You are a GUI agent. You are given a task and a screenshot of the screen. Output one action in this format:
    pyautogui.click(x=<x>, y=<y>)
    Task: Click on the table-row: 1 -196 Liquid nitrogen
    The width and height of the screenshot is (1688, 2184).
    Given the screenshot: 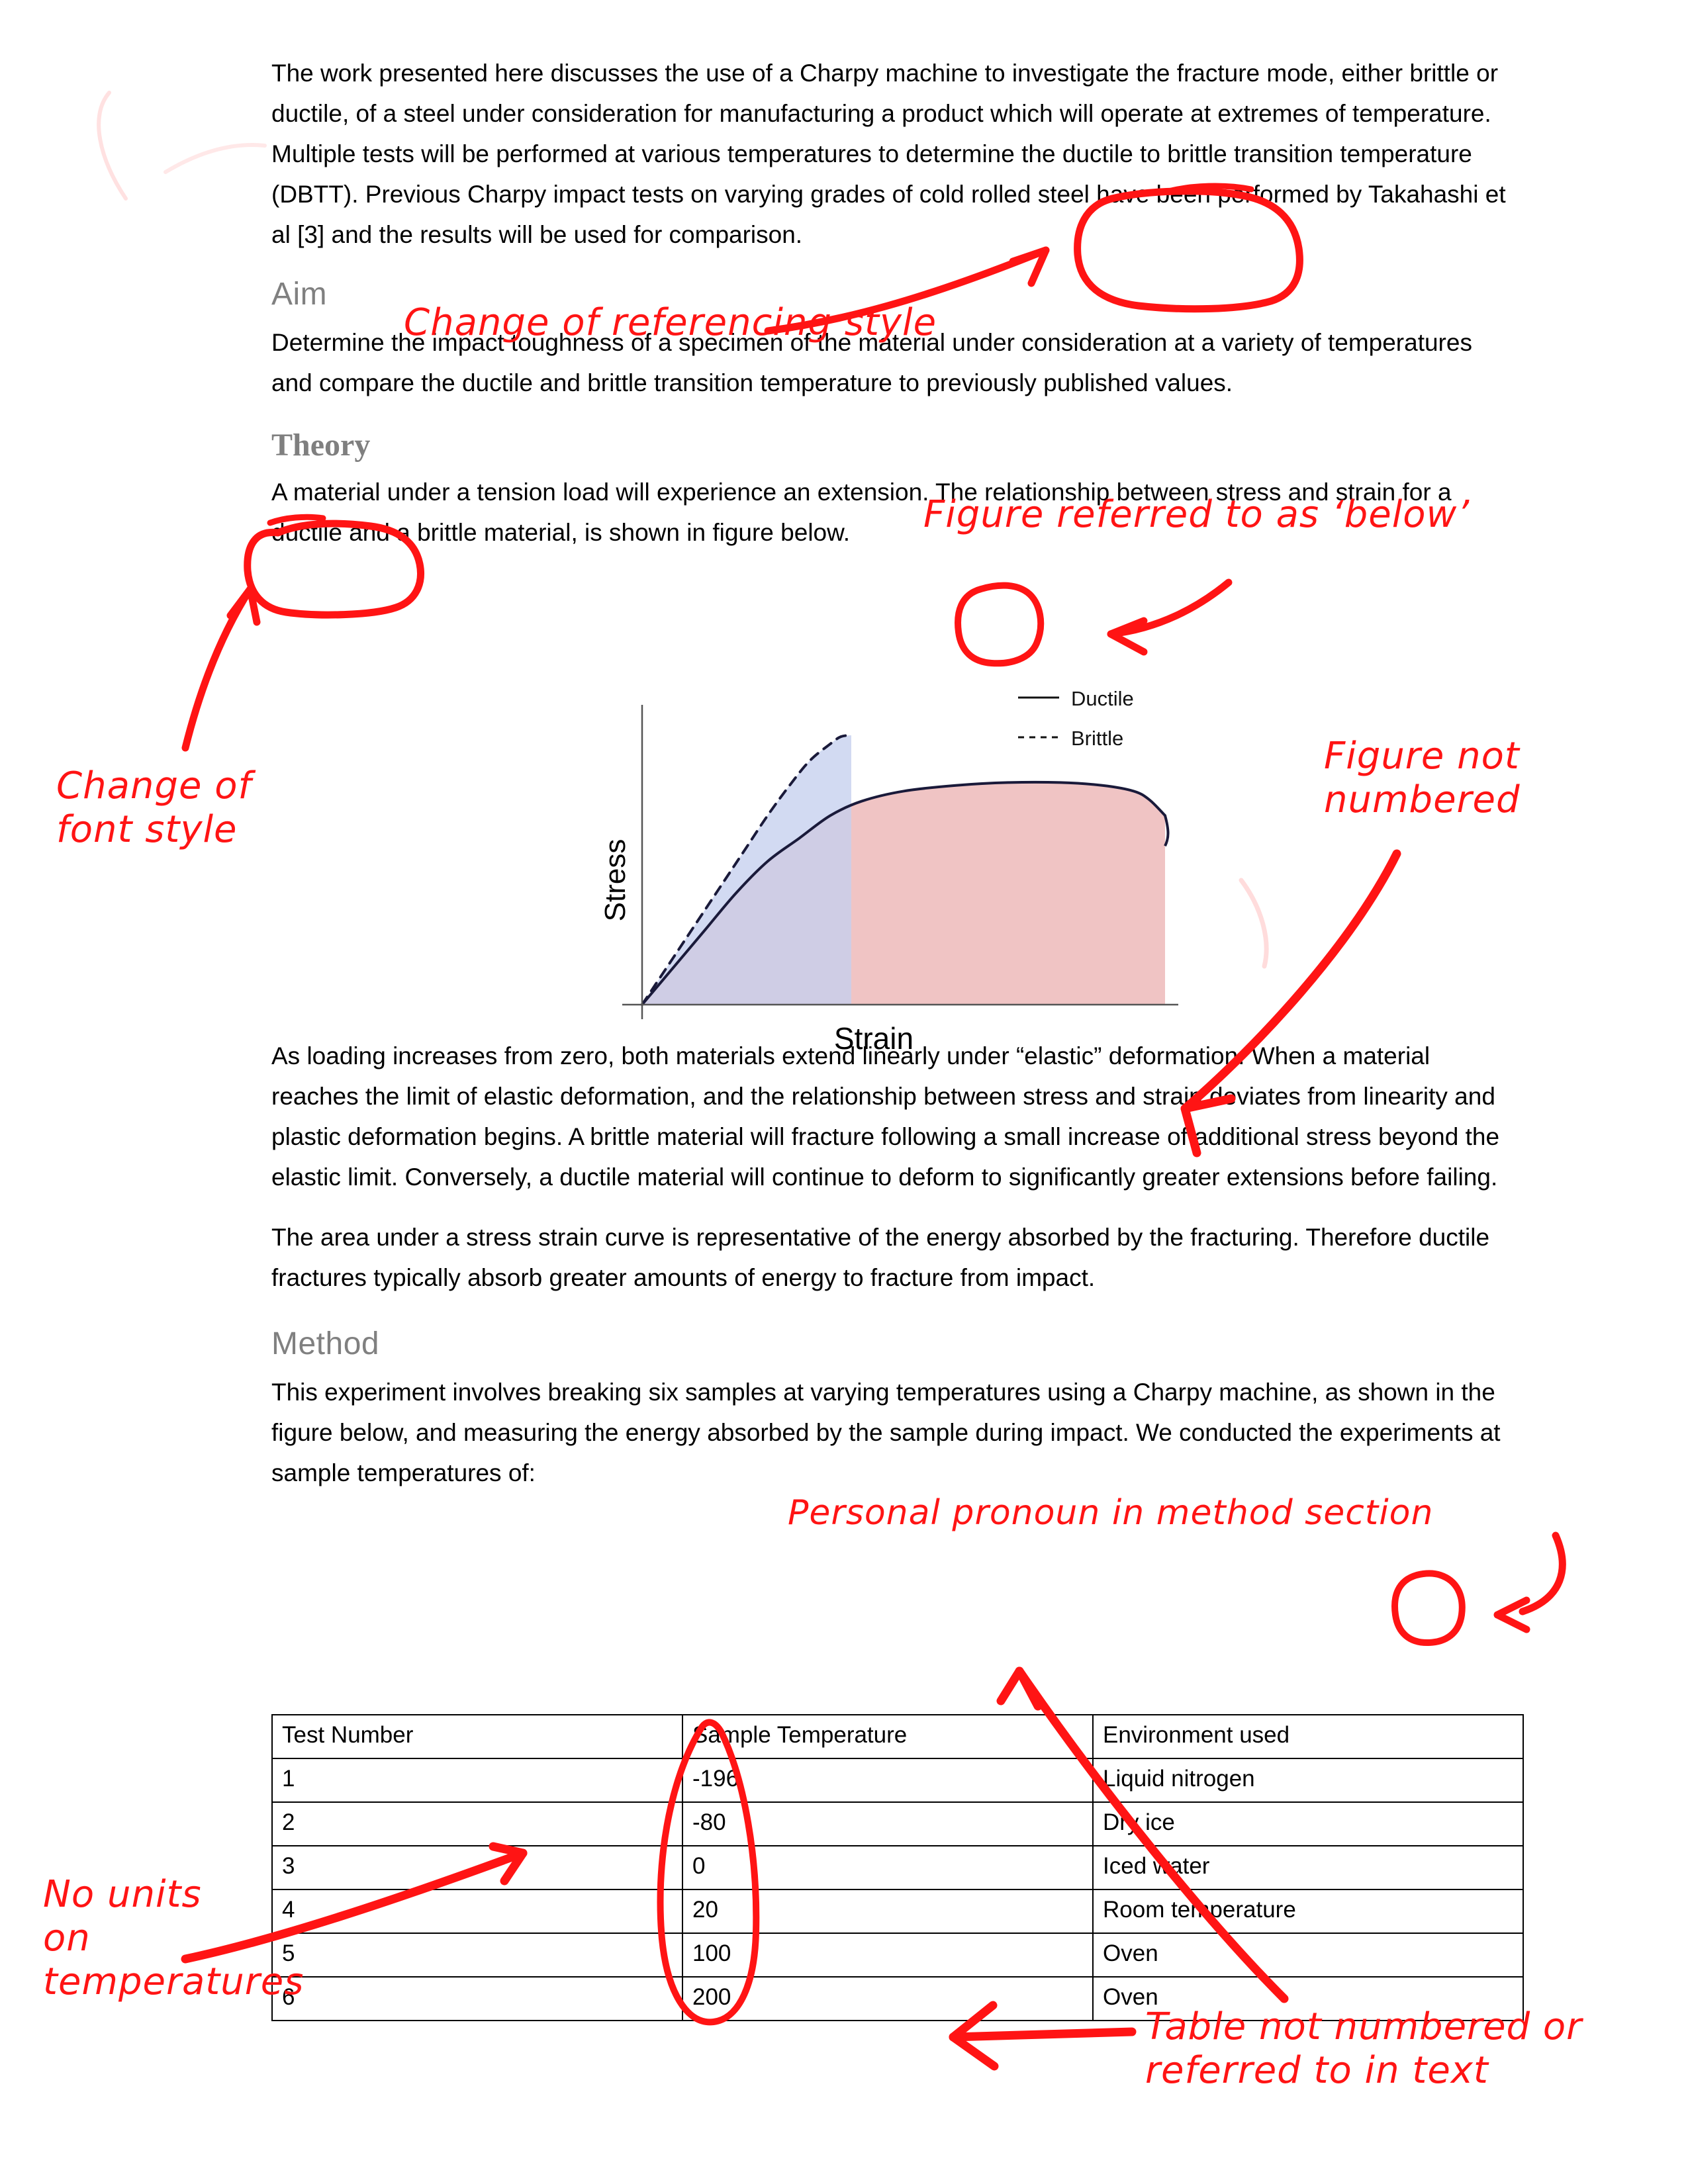 What is the action you would take?
    pyautogui.click(x=897, y=1780)
    